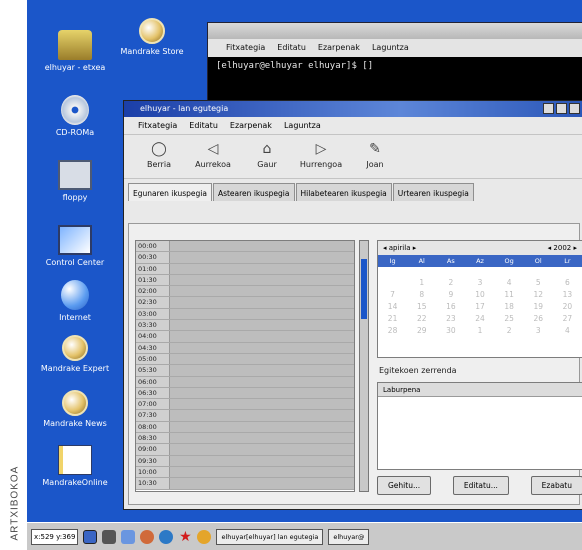  Describe the element at coordinates (109, 536) in the screenshot. I see `terminal-launcher-icon` at that location.